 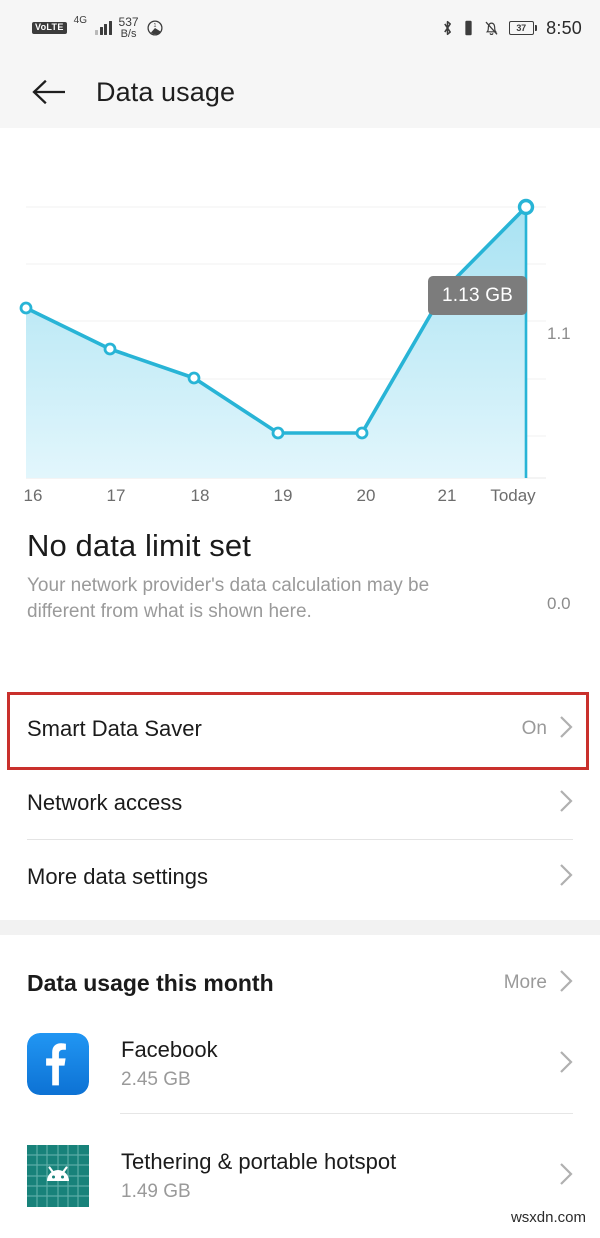 What do you see at coordinates (169, 1050) in the screenshot?
I see `app-name: Facebook` at bounding box center [169, 1050].